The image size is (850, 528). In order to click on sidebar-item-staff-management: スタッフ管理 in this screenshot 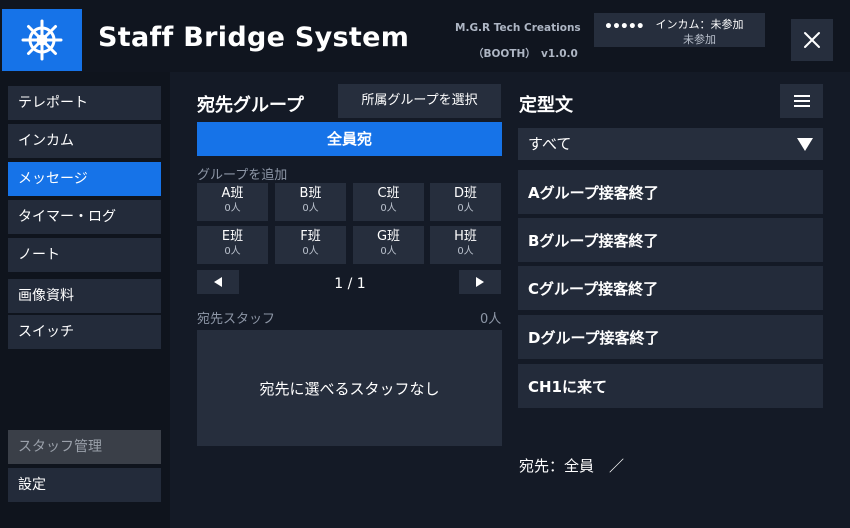, I will do `click(84, 447)`.